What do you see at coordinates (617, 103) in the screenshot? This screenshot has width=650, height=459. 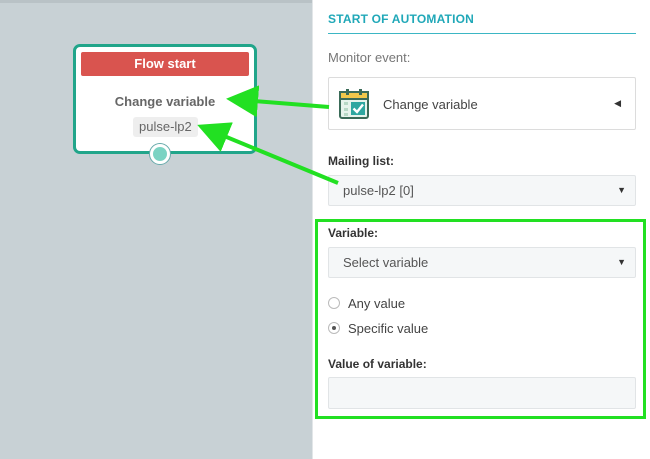 I see `caret-left-icon: ◀` at bounding box center [617, 103].